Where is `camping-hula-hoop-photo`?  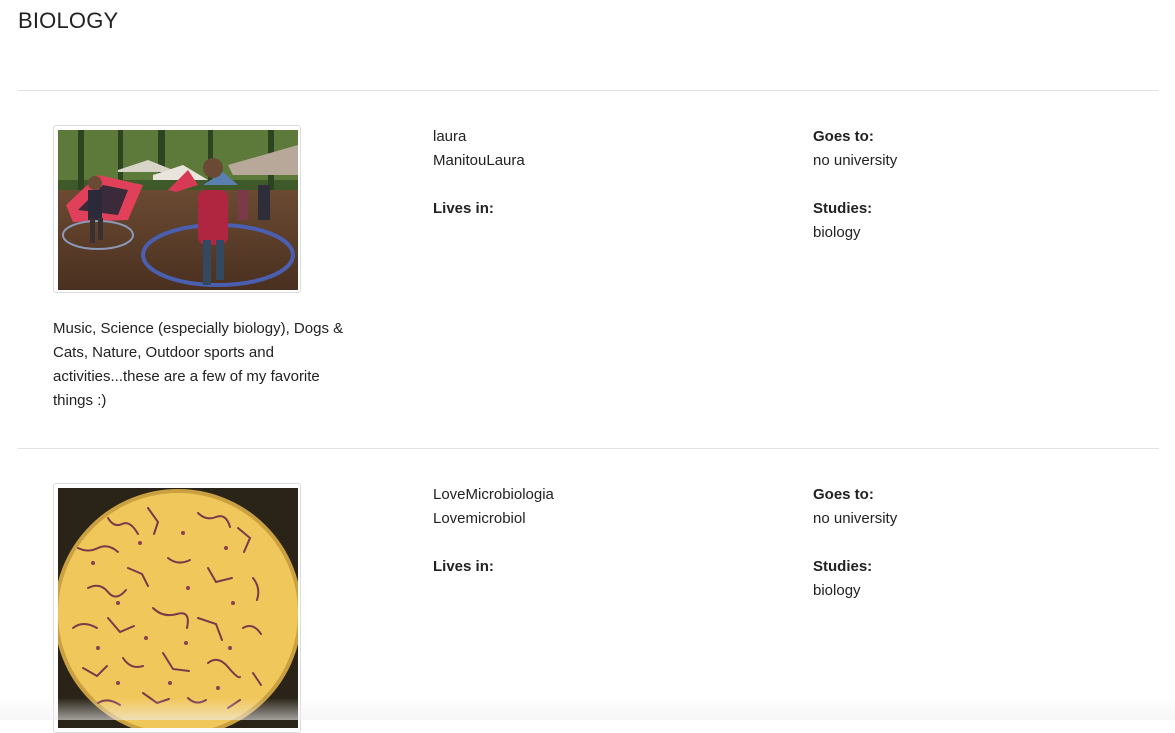
camping-hula-hoop-photo is located at coordinates (178, 210).